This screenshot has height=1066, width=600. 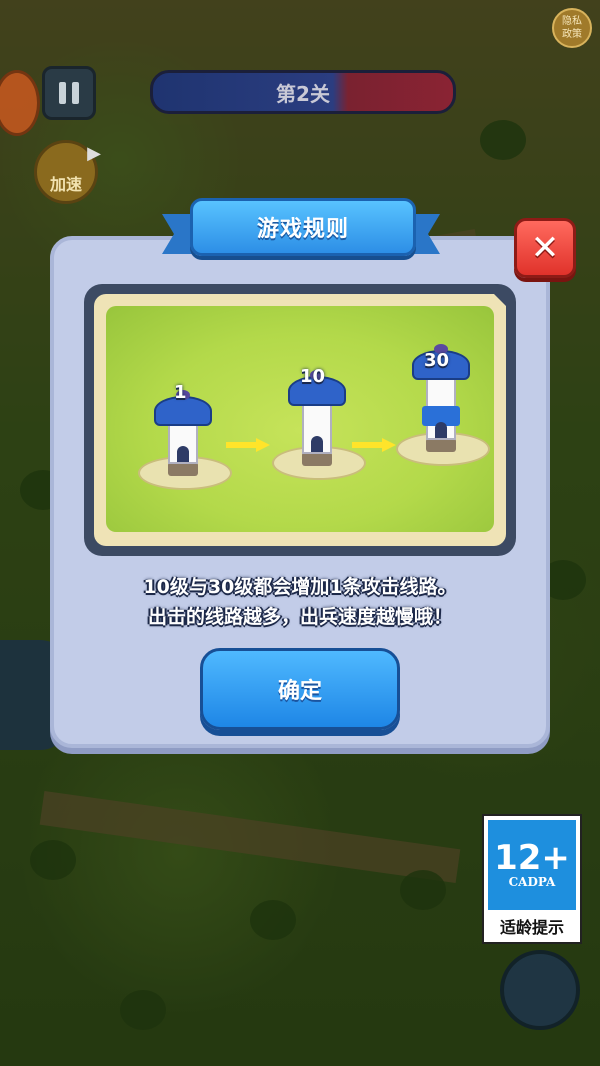 I want to click on dialog-title: 游戏规则, so click(x=303, y=227).